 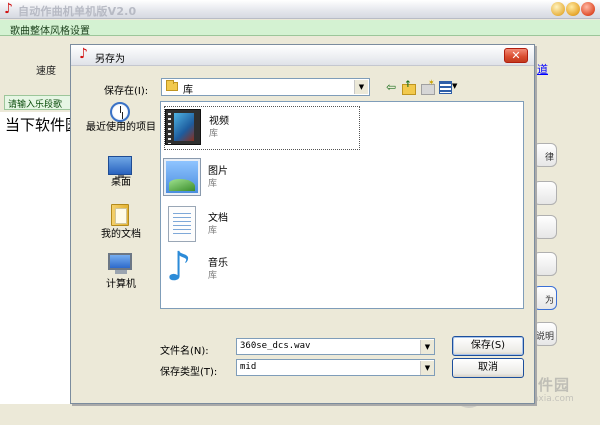 I want to click on app-link: 道, so click(x=542, y=69).